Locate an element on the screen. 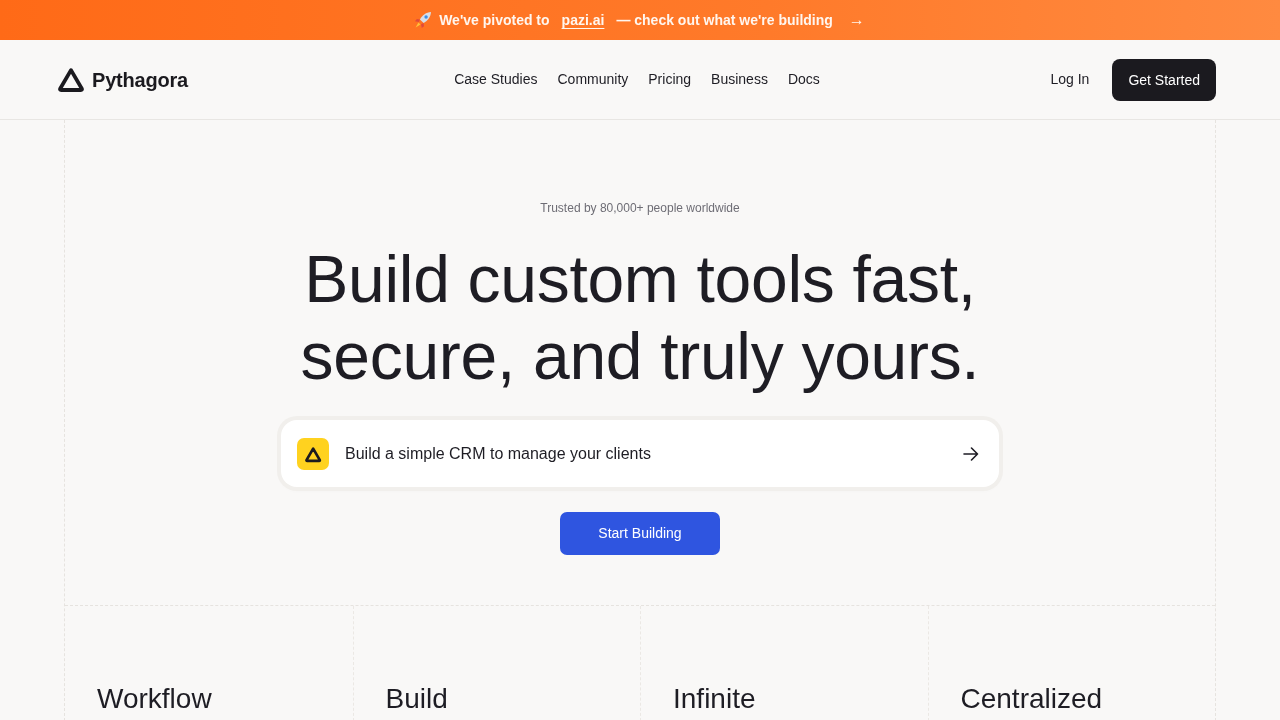 Image resolution: width=1280 pixels, height=720 pixels. brand-name: Pythagora is located at coordinates (140, 80).